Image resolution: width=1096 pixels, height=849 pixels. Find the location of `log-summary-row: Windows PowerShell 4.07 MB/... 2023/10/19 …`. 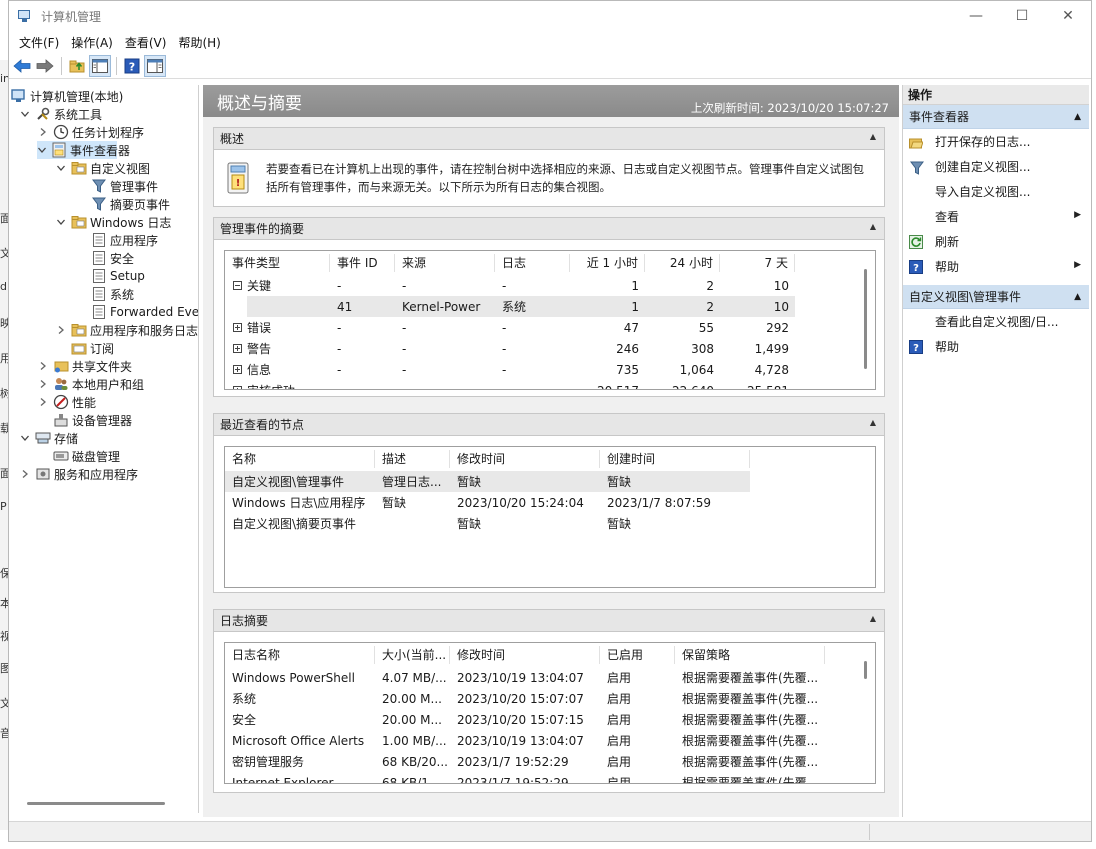

log-summary-row: Windows PowerShell 4.07 MB/... 2023/10/19 … is located at coordinates (550, 677).